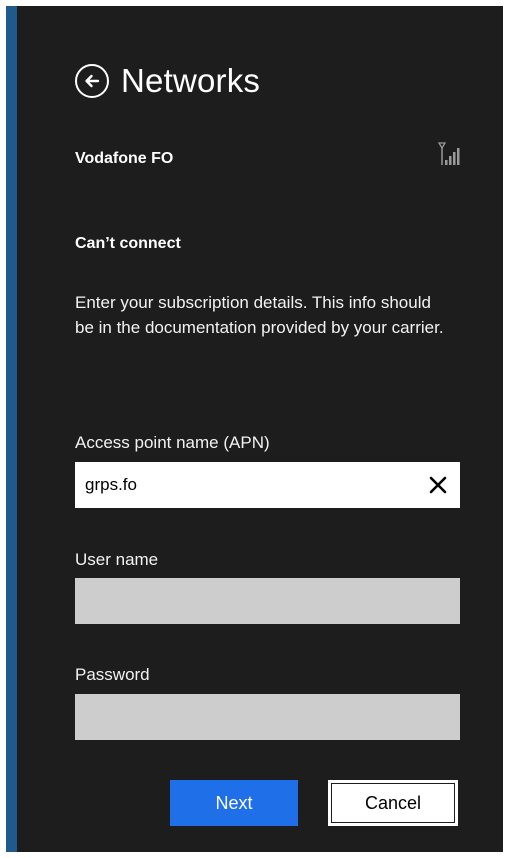 The image size is (509, 858). I want to click on cellular-signal-icon, so click(448, 156).